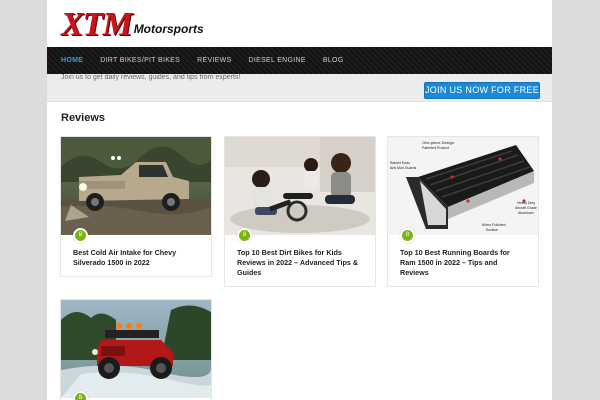 The width and height of the screenshot is (600, 400). Describe the element at coordinates (492, 230) in the screenshot. I see `board-callout: Surface` at that location.